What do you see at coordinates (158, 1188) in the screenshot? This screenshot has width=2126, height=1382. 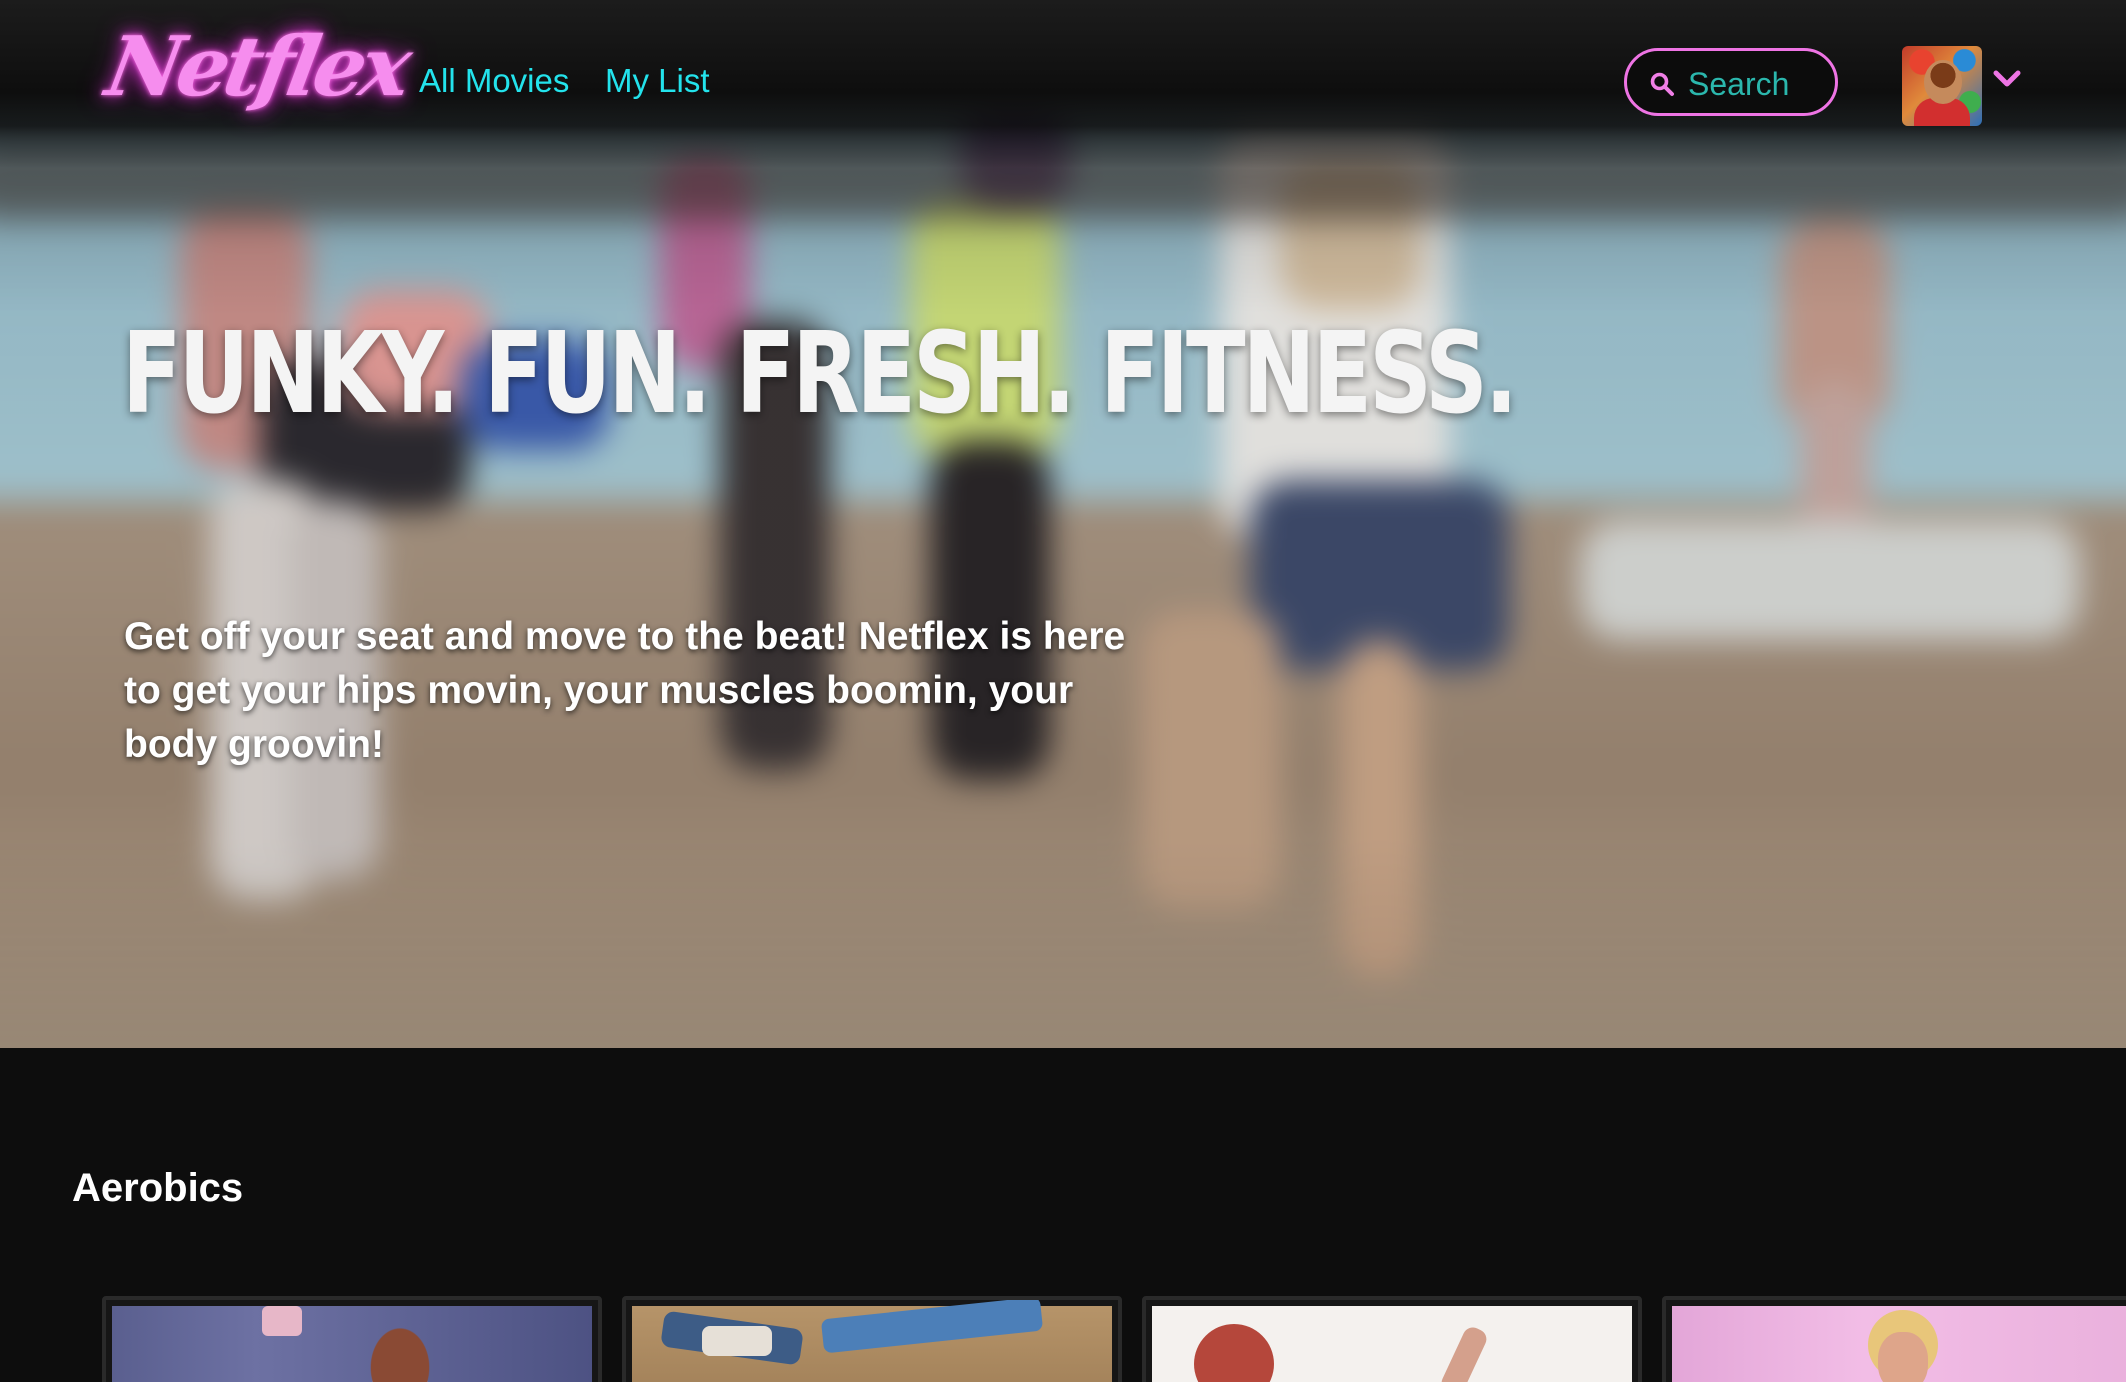 I see `row-title-aerobics: Aerobics` at bounding box center [158, 1188].